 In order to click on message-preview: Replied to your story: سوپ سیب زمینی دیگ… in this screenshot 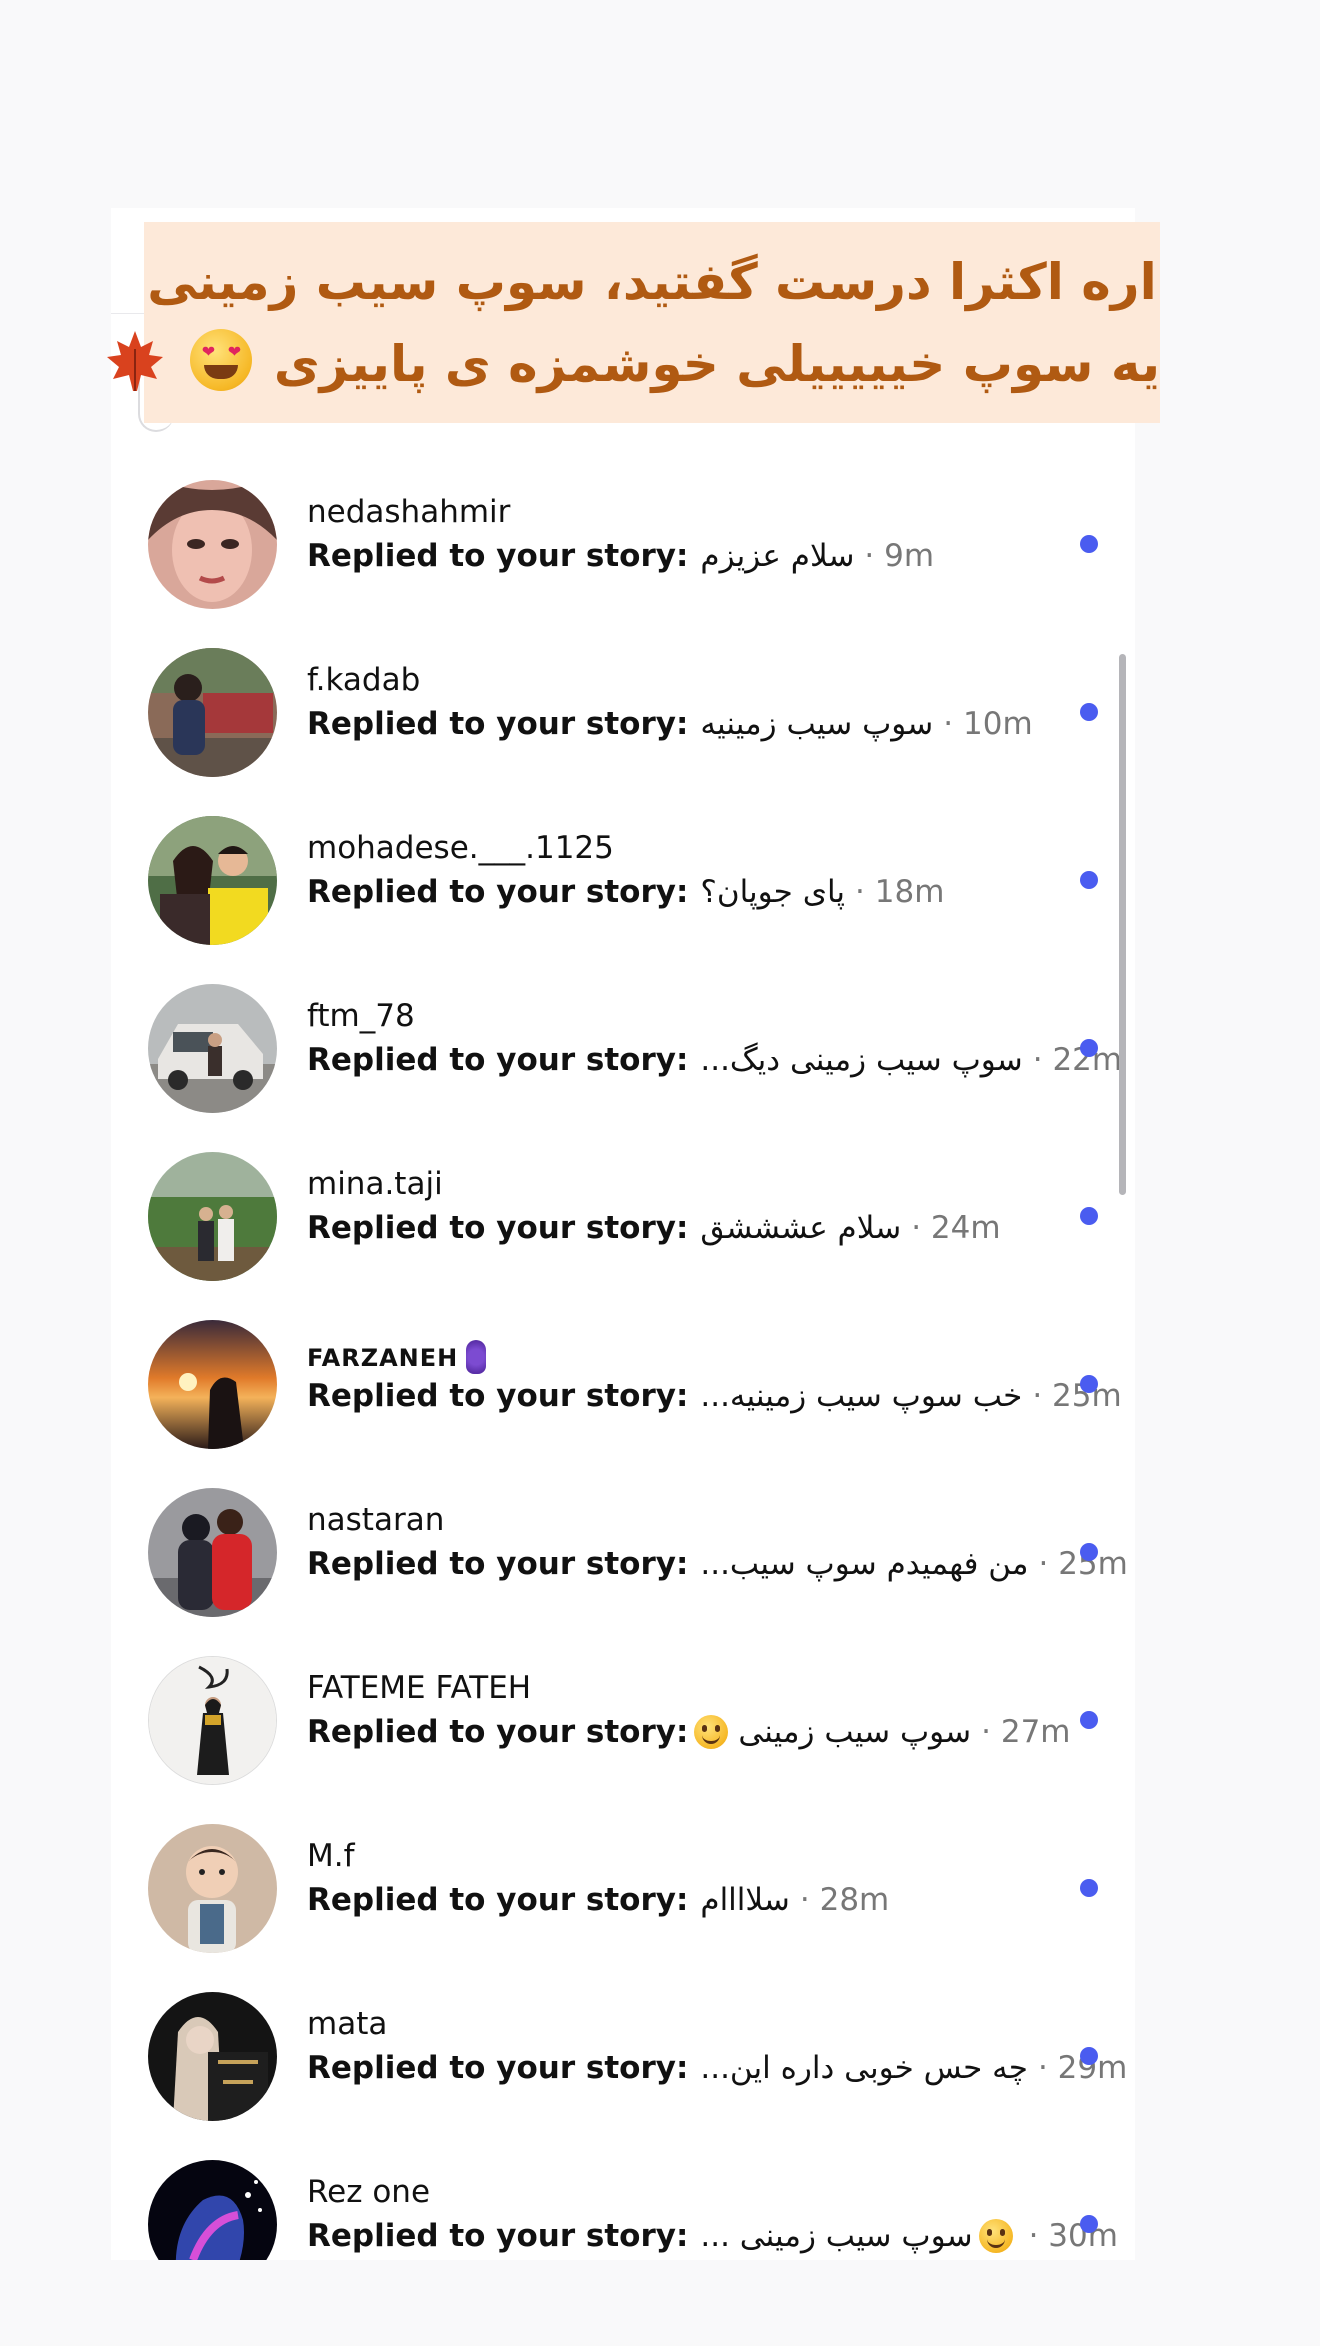, I will do `click(714, 1060)`.